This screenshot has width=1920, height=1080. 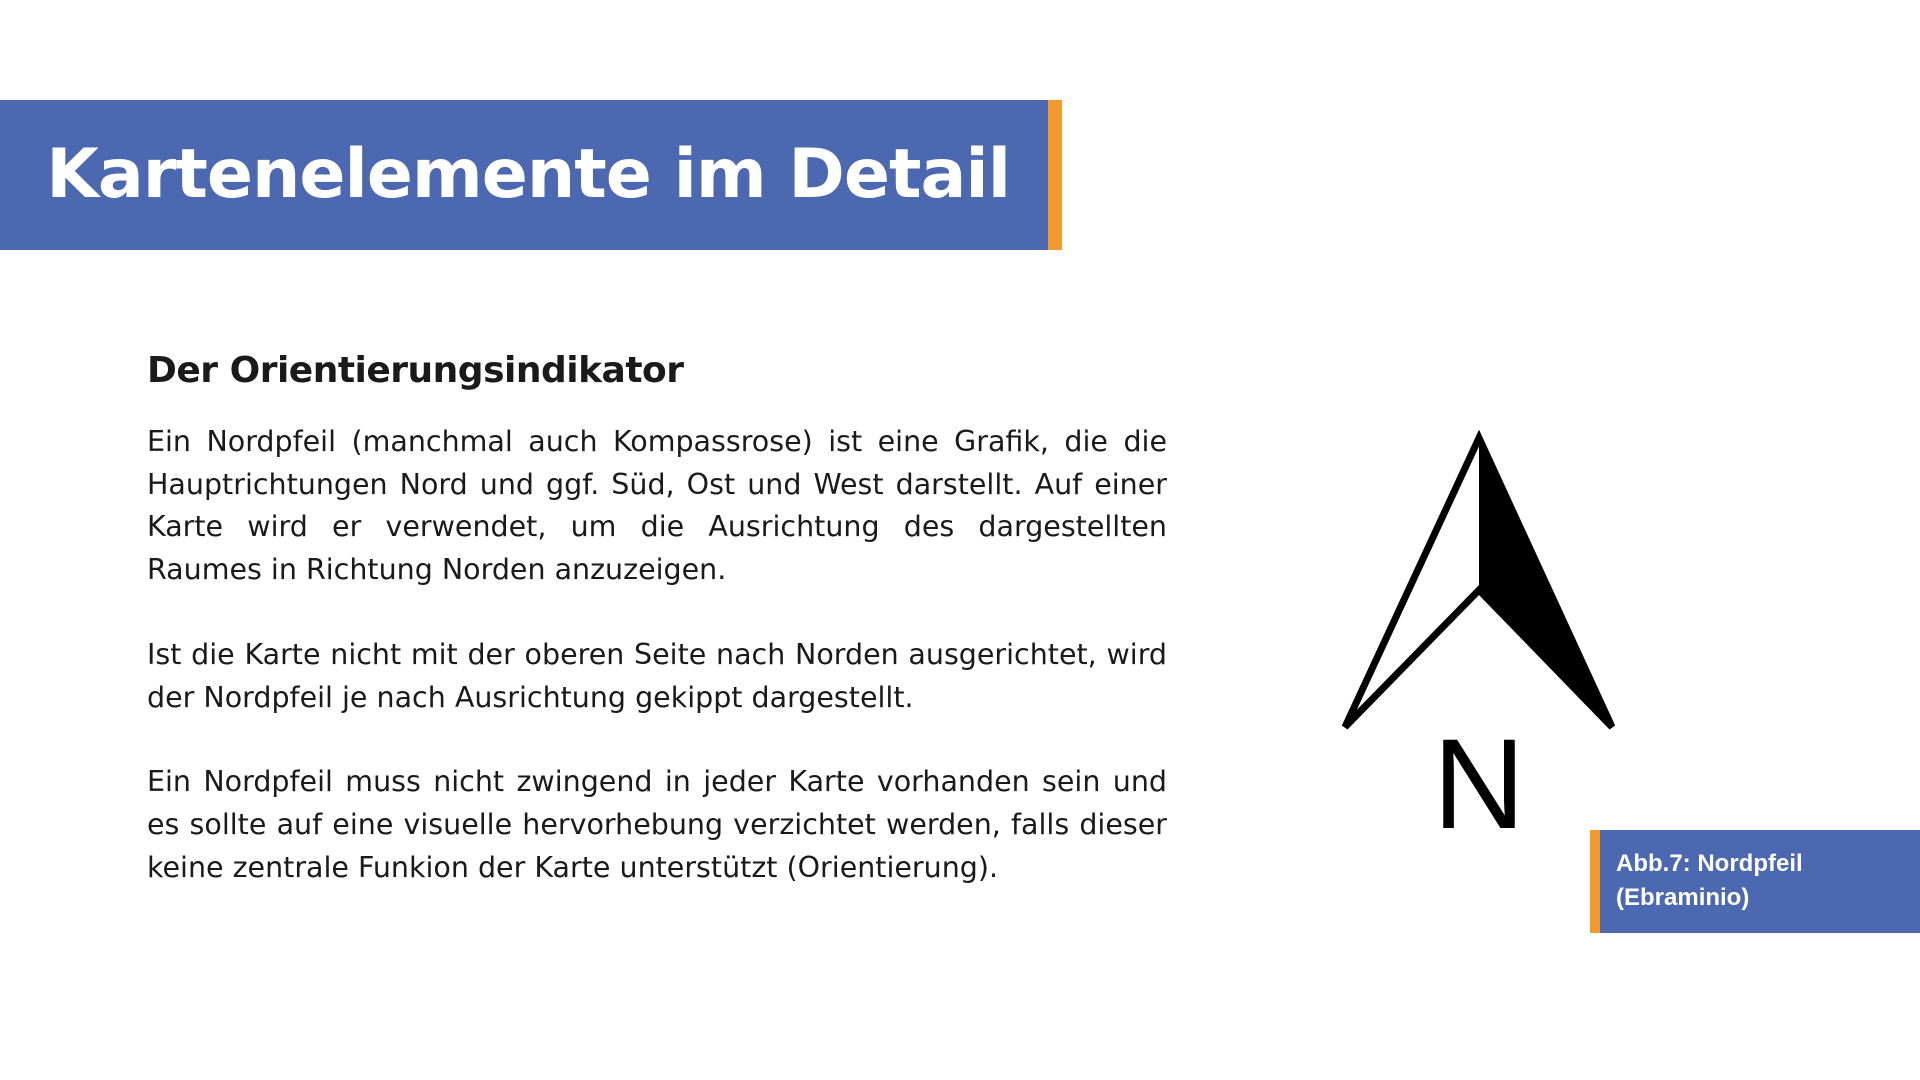 I want to click on north-letter: N, so click(x=1479, y=781).